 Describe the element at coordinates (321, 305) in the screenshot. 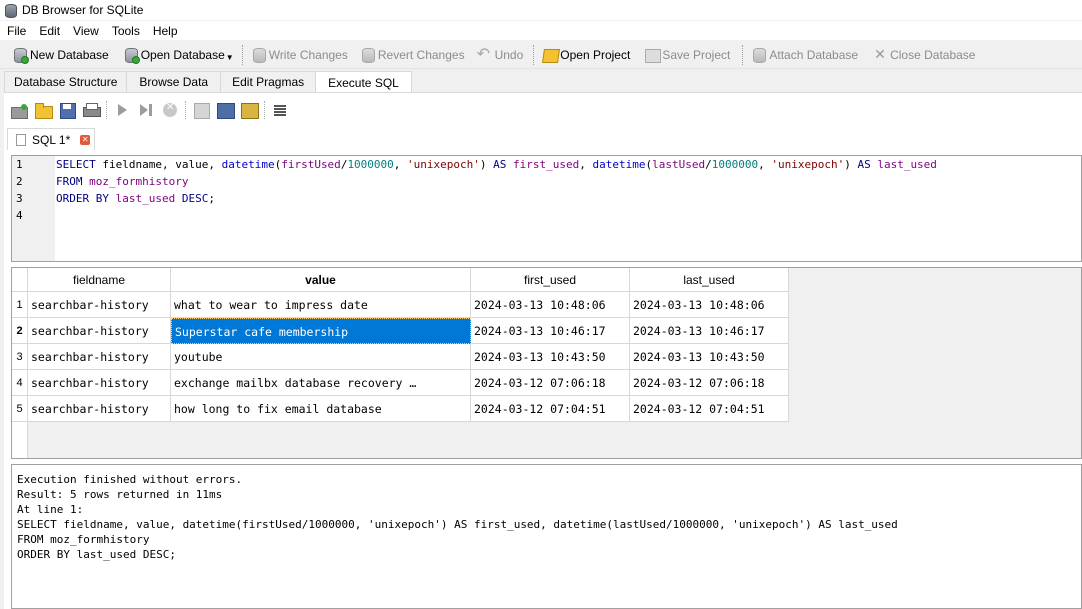

I see `table-cell: what to wear to impress date` at that location.